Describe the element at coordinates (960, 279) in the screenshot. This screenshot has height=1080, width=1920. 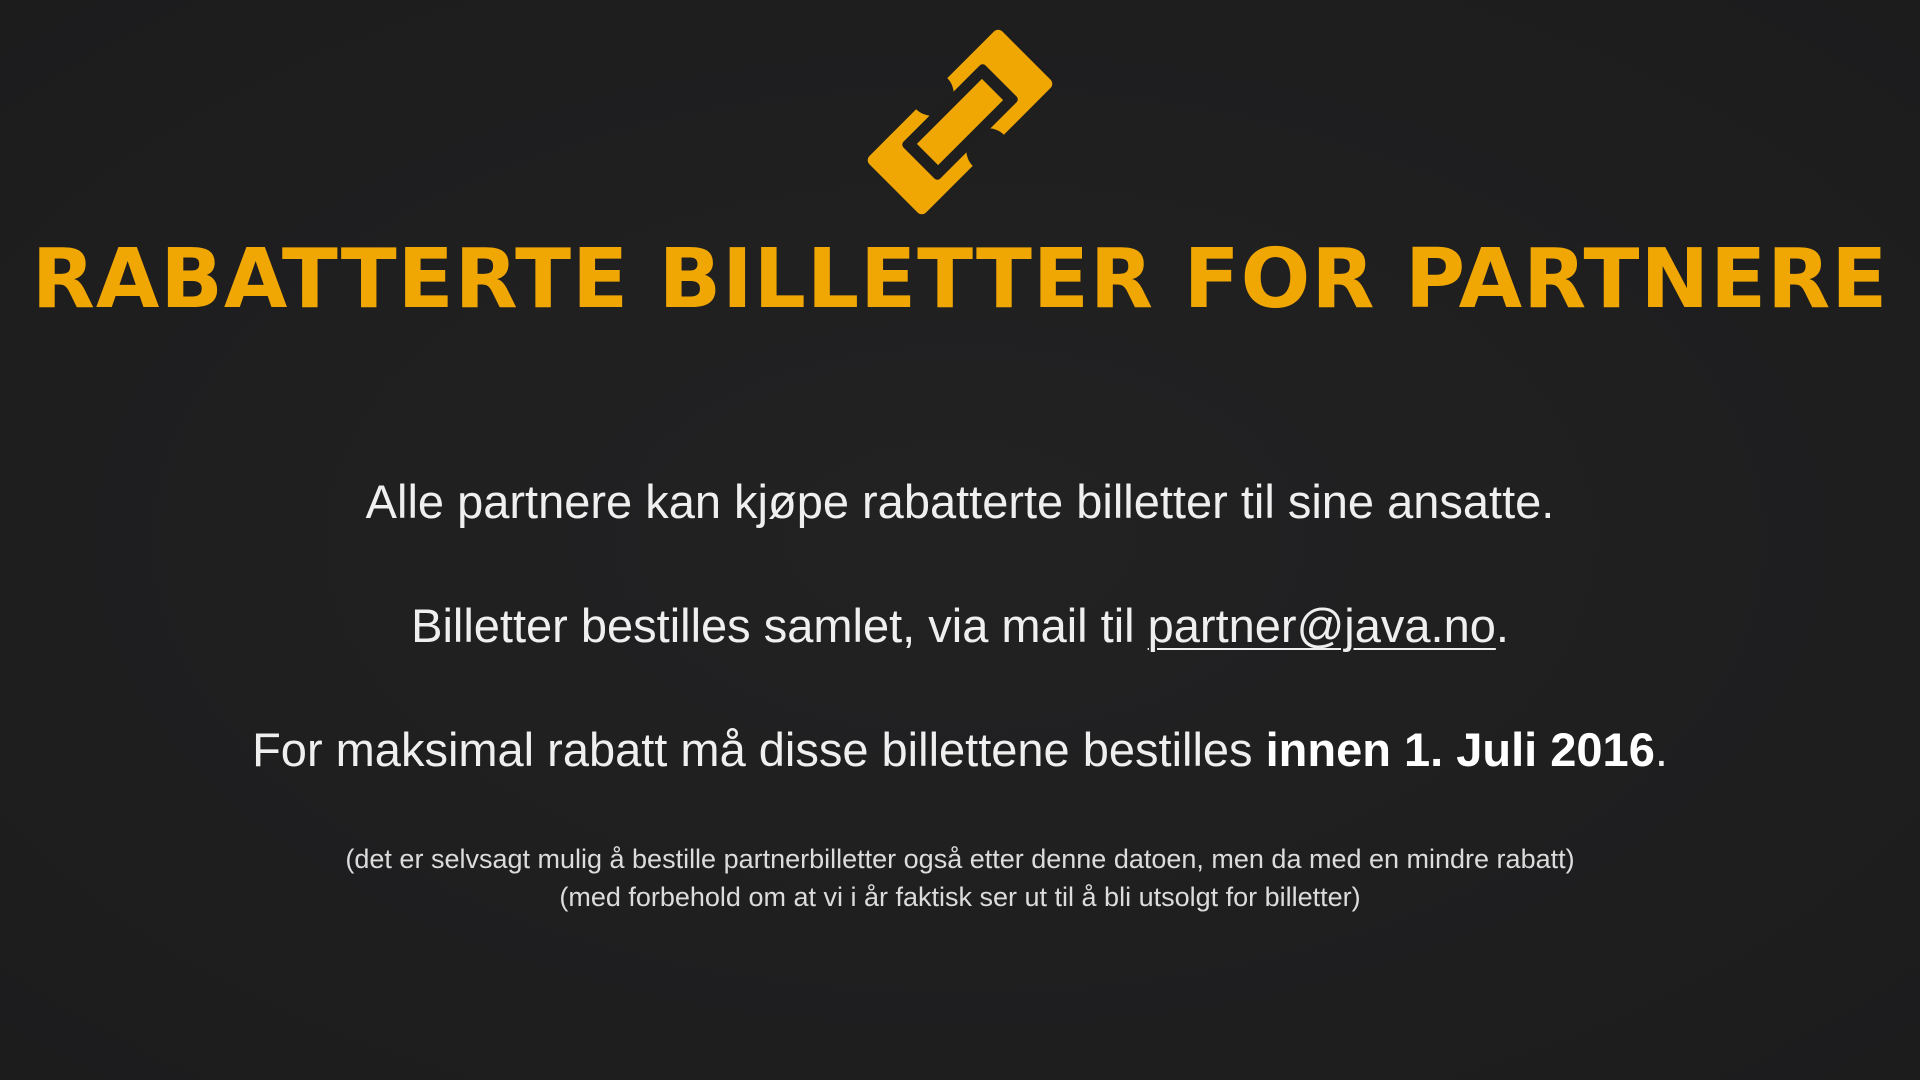
I see `page-title: RABATTERTE BILLETTER FOR PARTNERE` at that location.